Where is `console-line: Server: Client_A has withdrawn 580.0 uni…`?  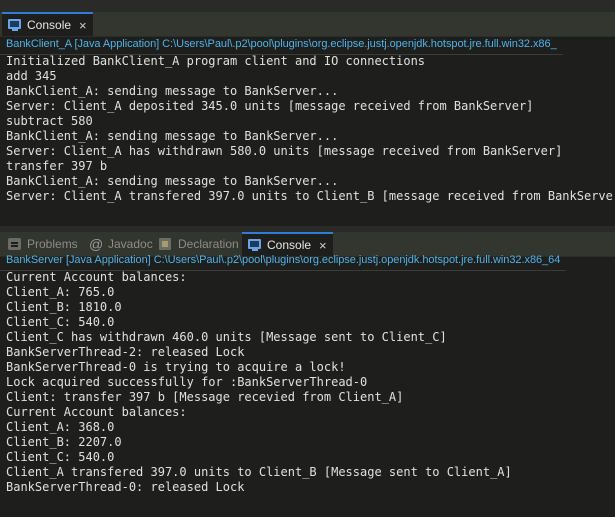
console-line: Server: Client_A has withdrawn 580.0 uni… is located at coordinates (284, 151).